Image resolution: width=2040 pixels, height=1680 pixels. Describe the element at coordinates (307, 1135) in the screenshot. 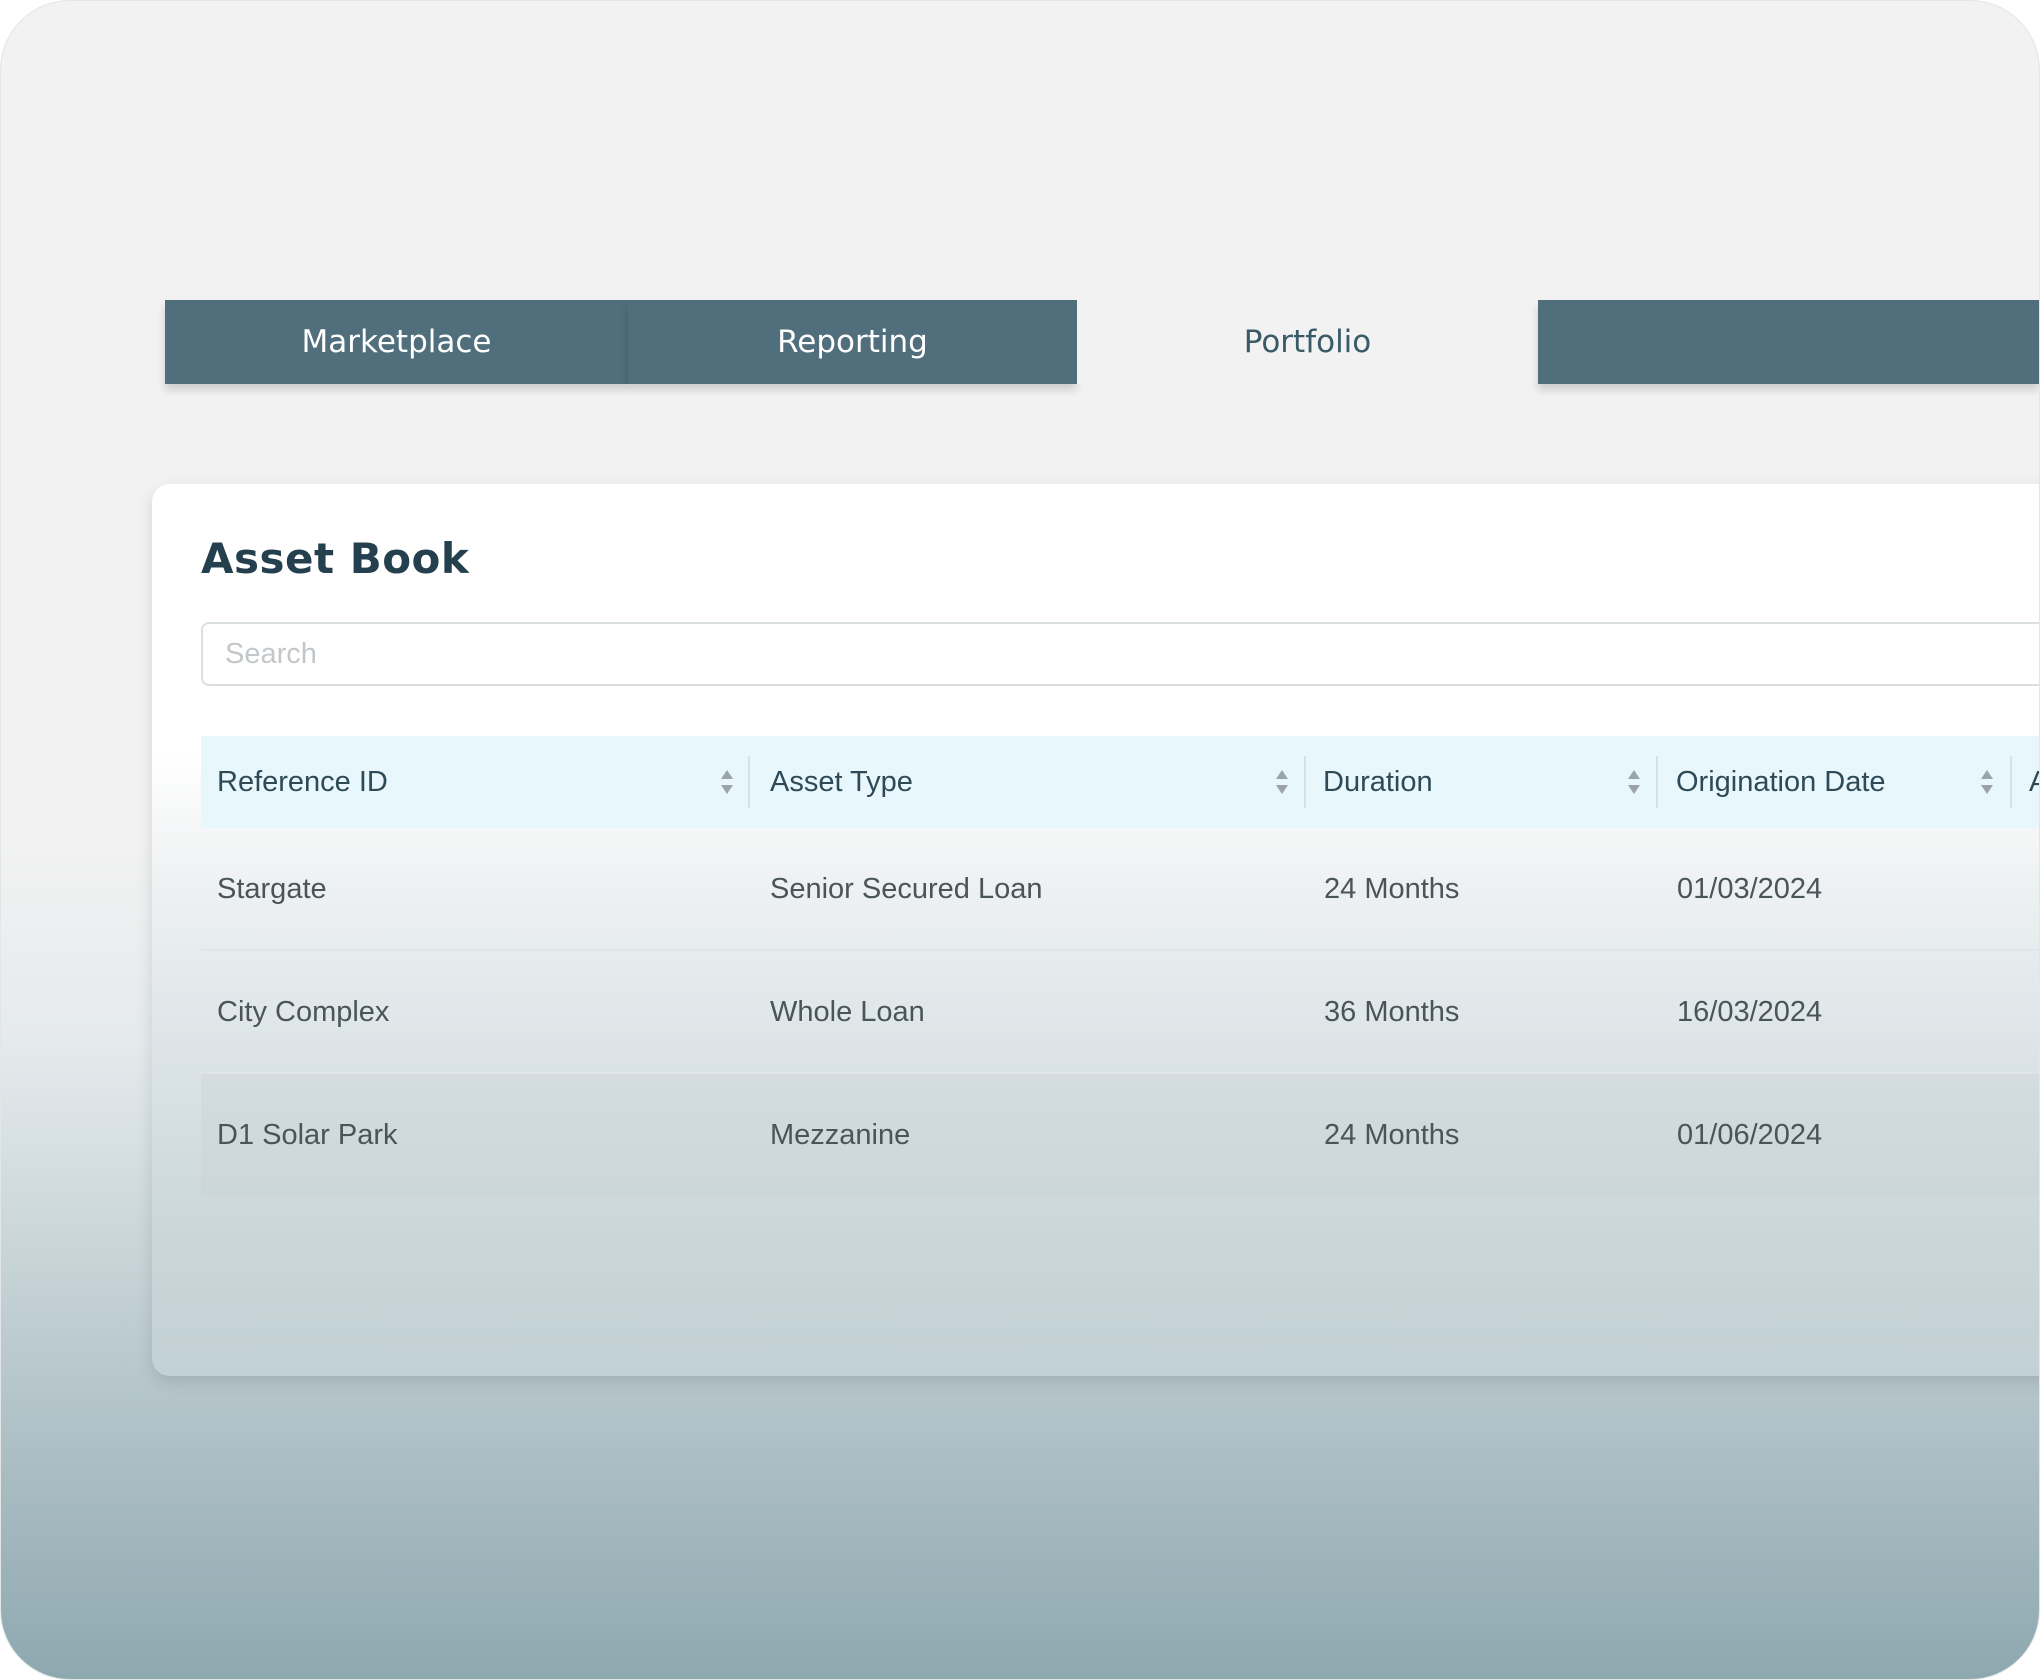

I see `cell-reference-id: D1 Solar Park` at that location.